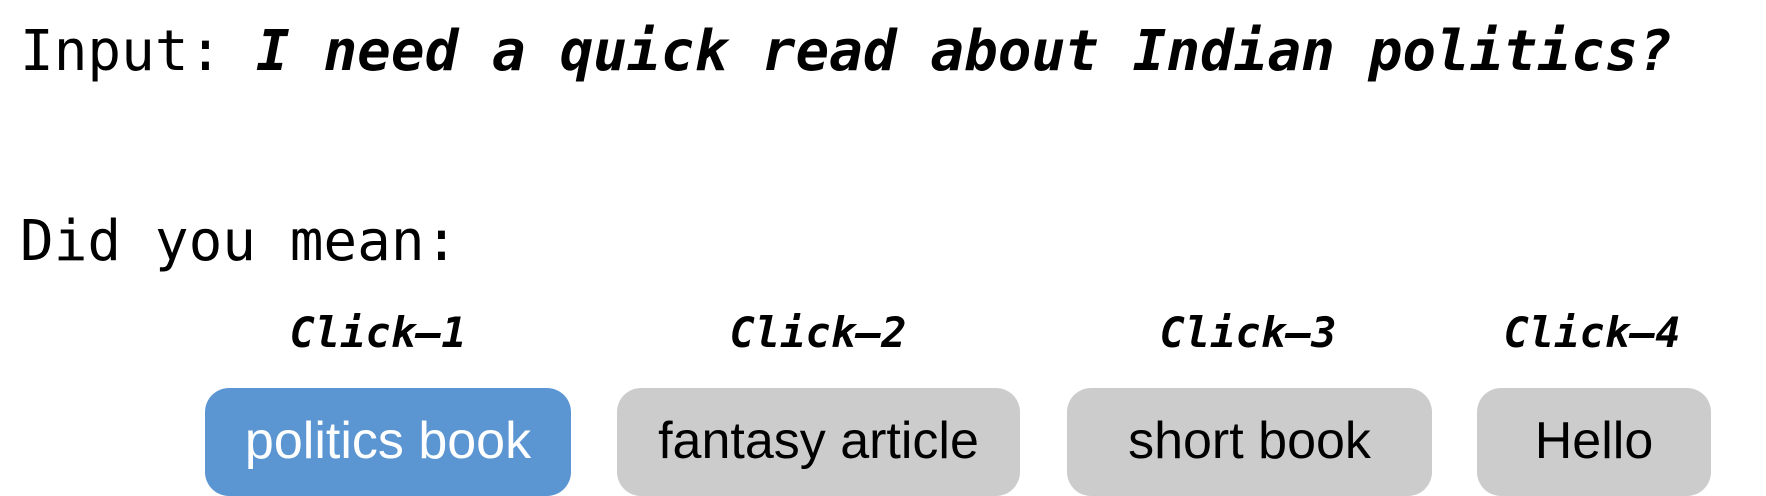  I want to click on suggestion-label: short book, so click(1249, 441).